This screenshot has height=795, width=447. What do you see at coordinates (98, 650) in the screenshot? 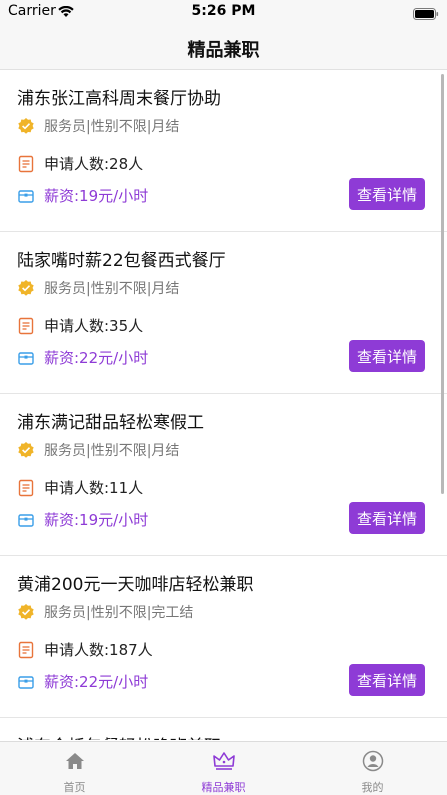
I see `applicant-count: 申请人数:187人` at bounding box center [98, 650].